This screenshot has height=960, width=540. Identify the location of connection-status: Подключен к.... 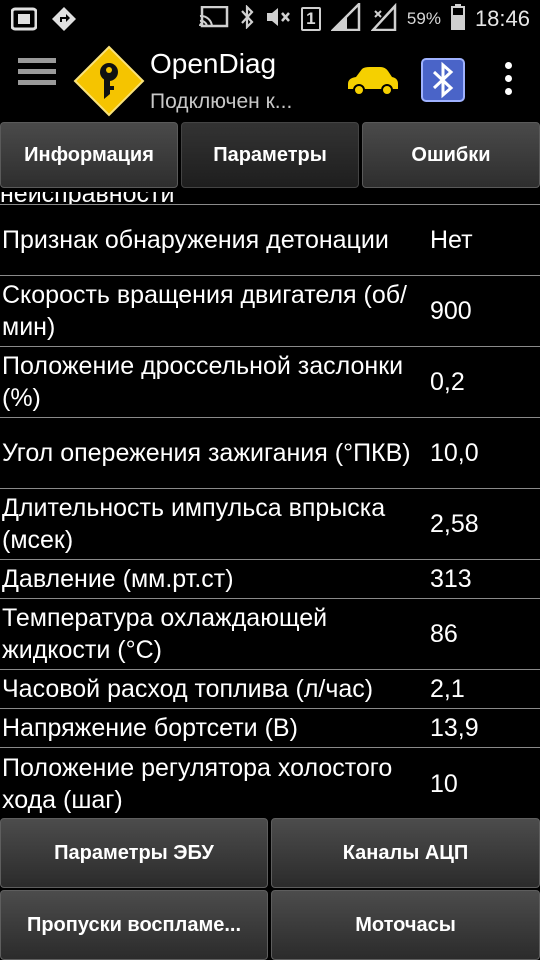
(221, 101).